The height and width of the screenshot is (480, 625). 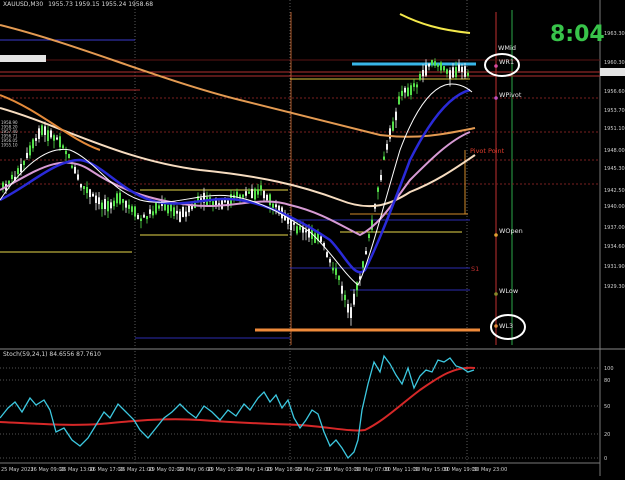 I want to click on price-tick-label: 1963.30, so click(x=614, y=34).